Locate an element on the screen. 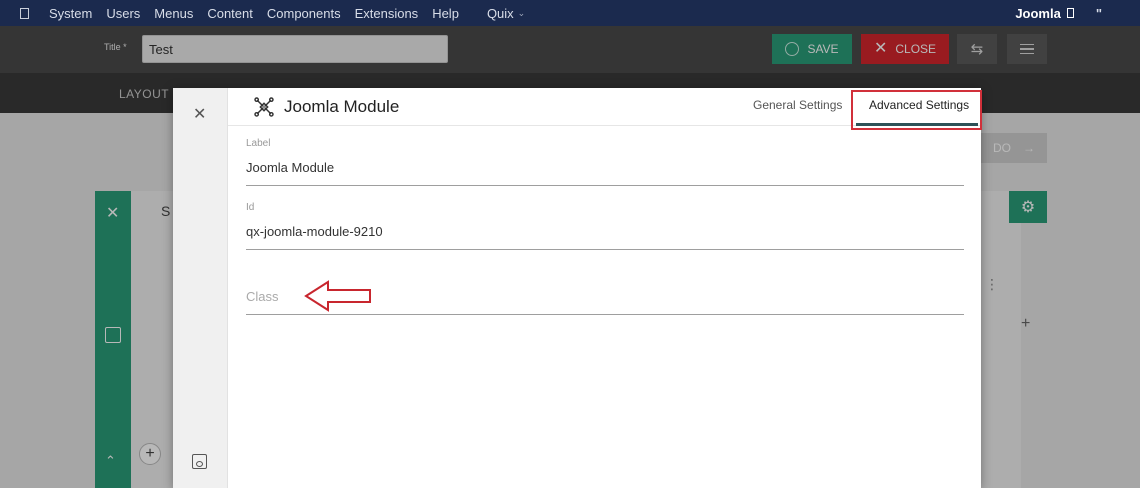 The height and width of the screenshot is (488, 1140). user-name: Joomla is located at coordinates (1038, 13).